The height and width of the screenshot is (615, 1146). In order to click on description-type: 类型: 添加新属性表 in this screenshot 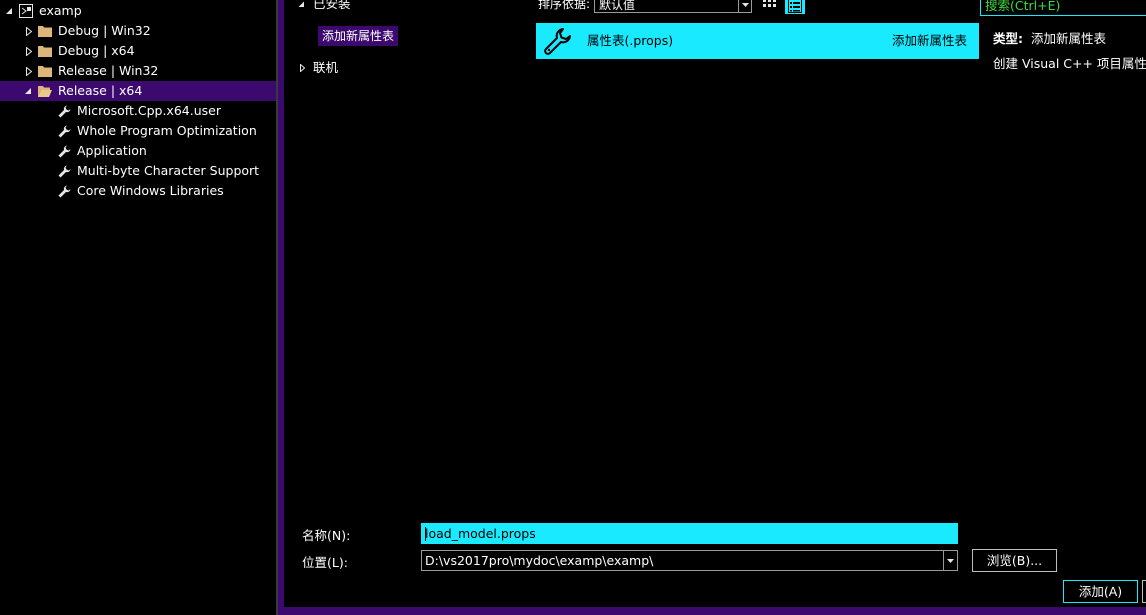, I will do `click(1049, 37)`.